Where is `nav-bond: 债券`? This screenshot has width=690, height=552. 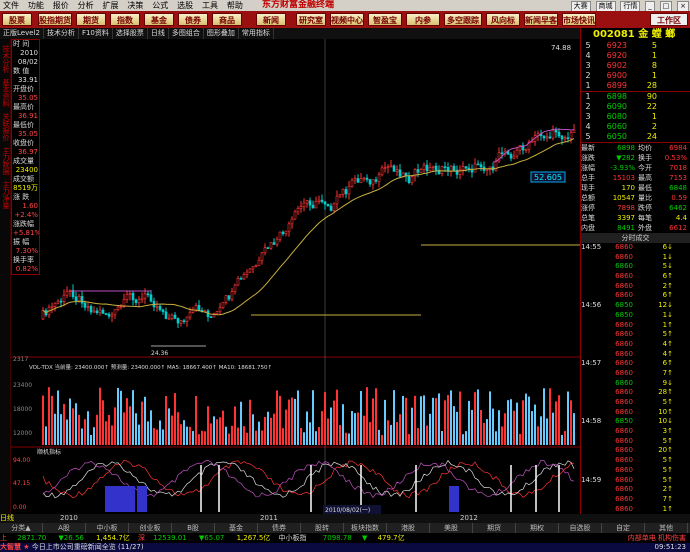
nav-bond: 债券 is located at coordinates (193, 19).